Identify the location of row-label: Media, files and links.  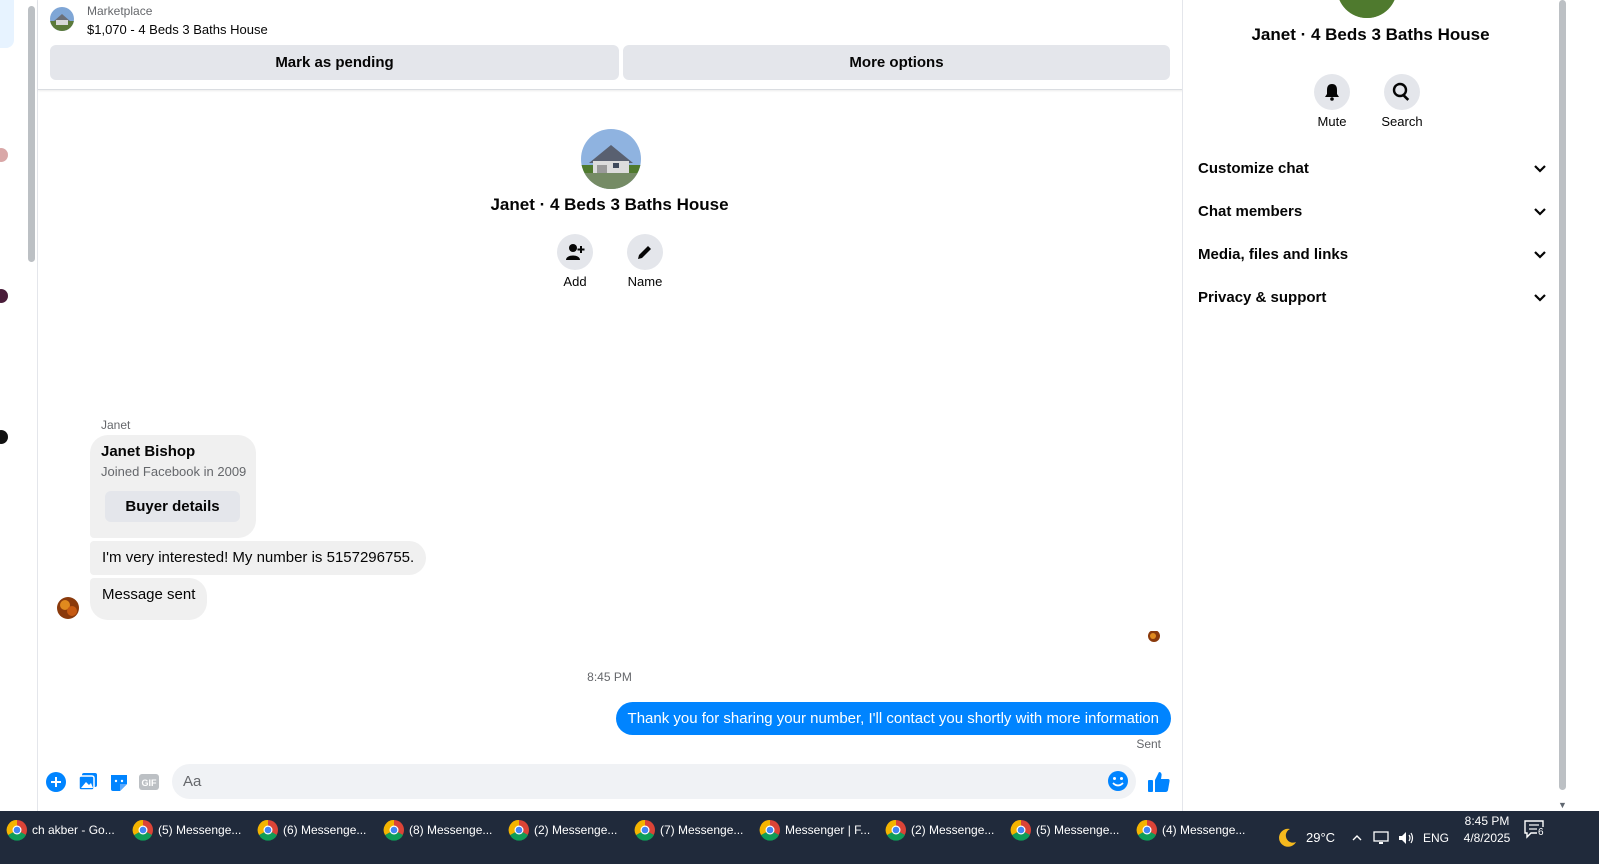
(1273, 254).